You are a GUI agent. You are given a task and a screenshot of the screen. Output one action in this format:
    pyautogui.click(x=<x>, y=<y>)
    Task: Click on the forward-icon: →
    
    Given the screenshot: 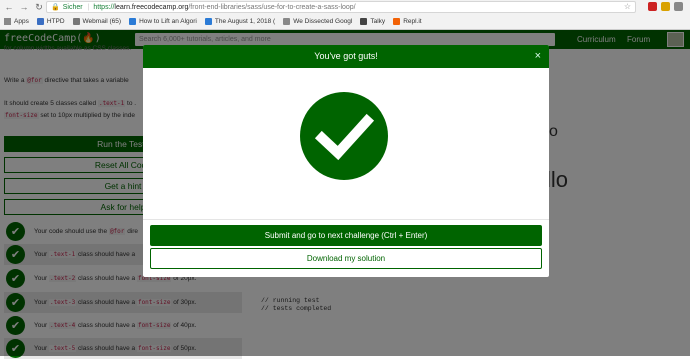 What is the action you would take?
    pyautogui.click(x=24, y=7)
    